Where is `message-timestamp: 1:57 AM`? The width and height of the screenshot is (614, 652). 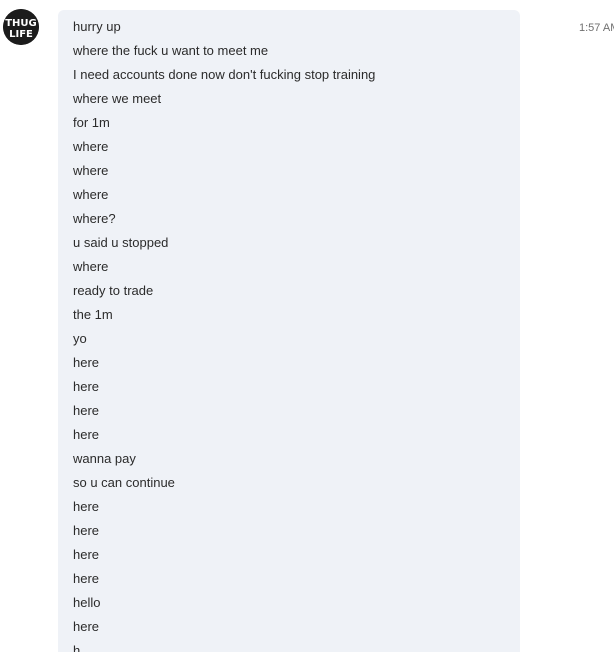 message-timestamp: 1:57 AM is located at coordinates (596, 28).